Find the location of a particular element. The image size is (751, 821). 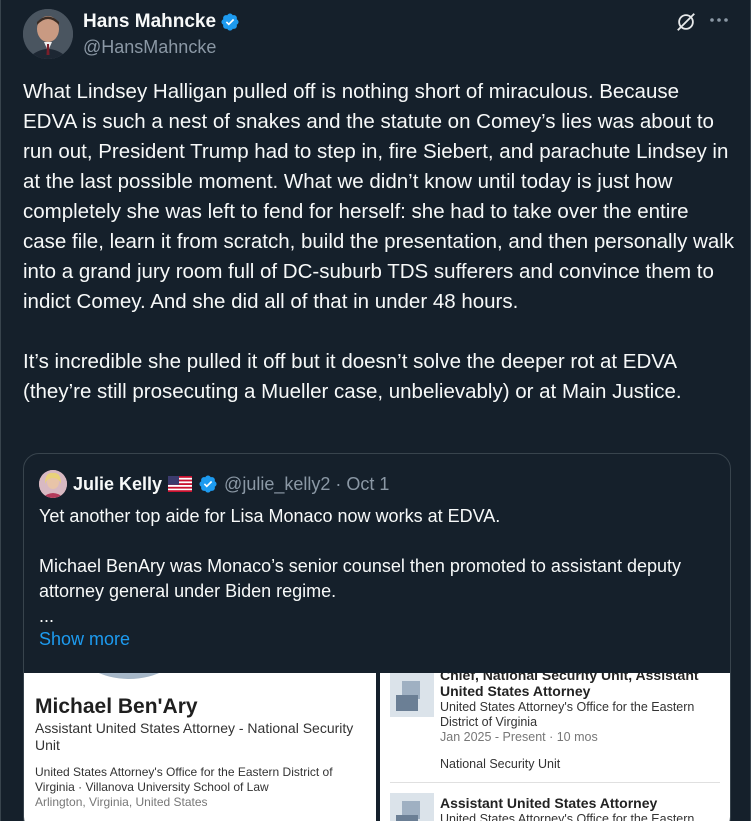

experience-title-1: United States Attorney is located at coordinates (515, 691).